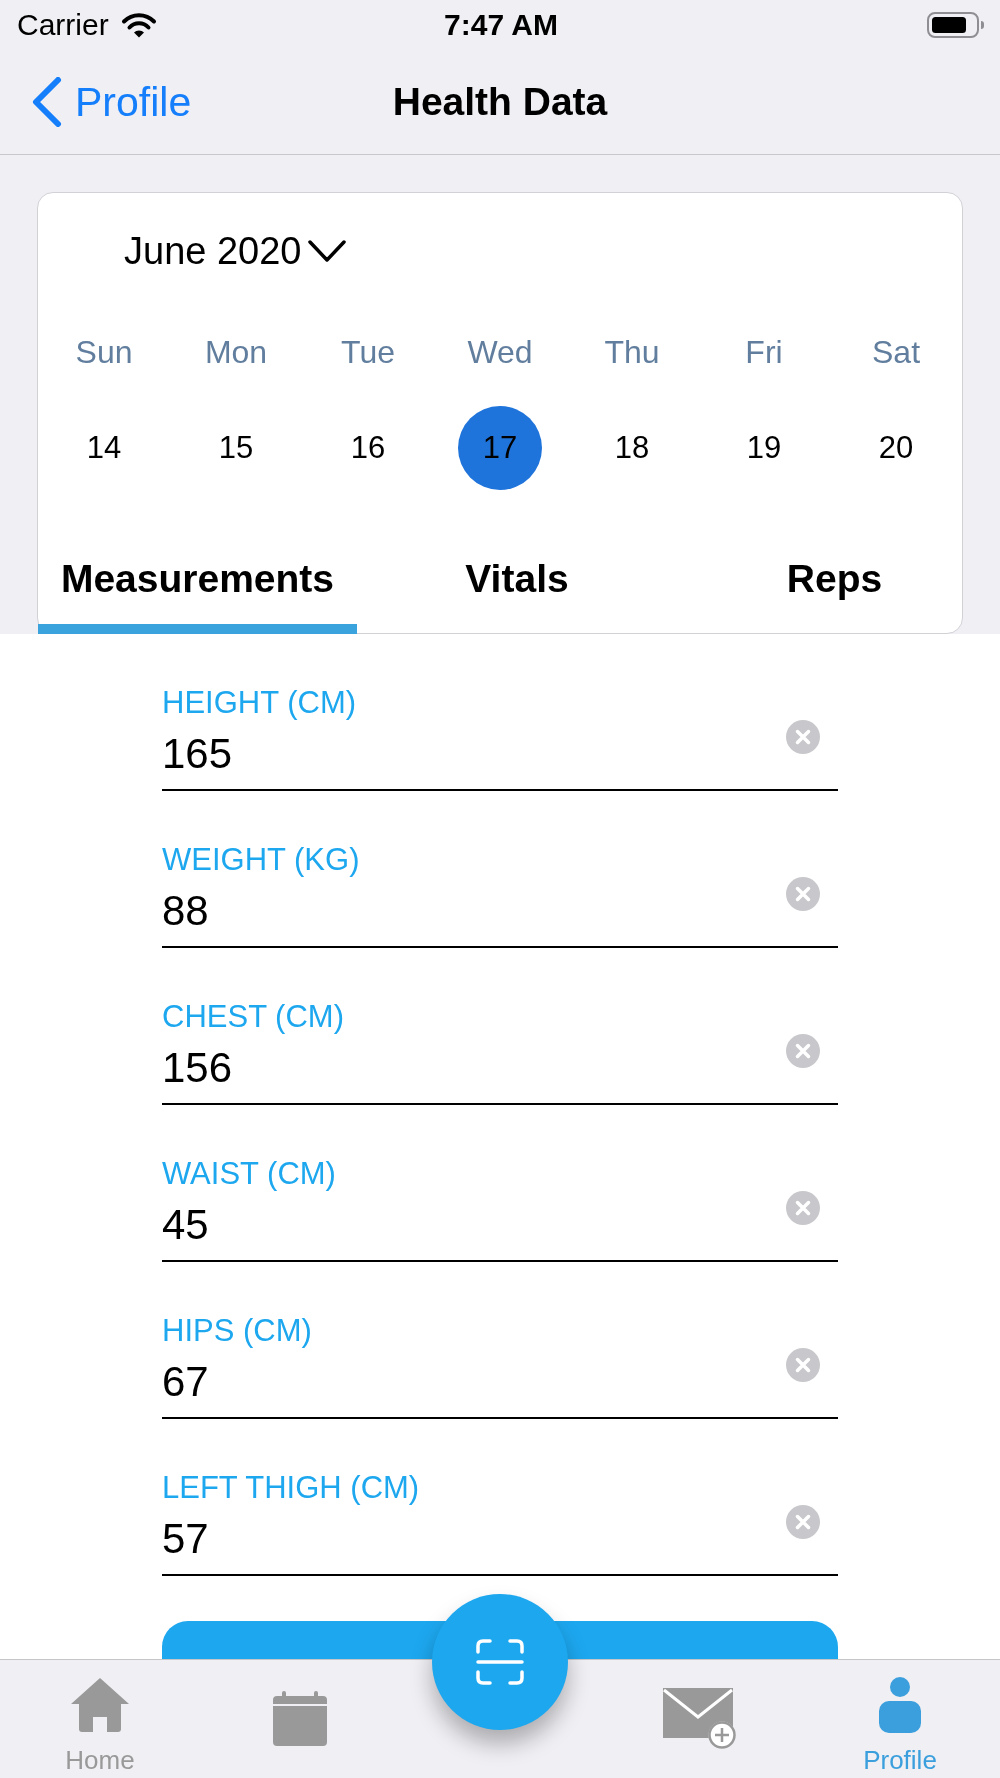  What do you see at coordinates (253, 1017) in the screenshot?
I see `field-label: CHEST (CM)` at bounding box center [253, 1017].